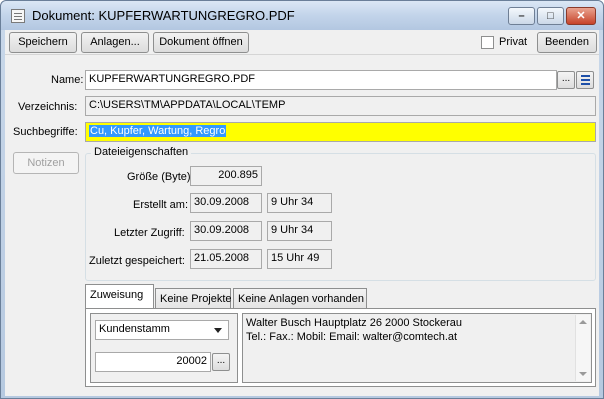  I want to click on created-label: Erstellt am:, so click(161, 205).